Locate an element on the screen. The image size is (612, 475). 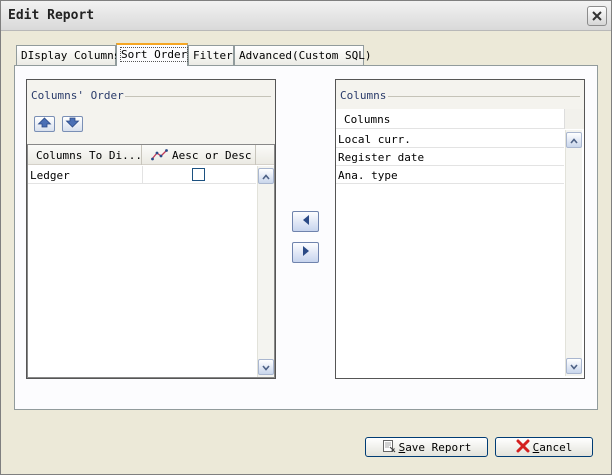
save-report-icon is located at coordinates (389, 447).